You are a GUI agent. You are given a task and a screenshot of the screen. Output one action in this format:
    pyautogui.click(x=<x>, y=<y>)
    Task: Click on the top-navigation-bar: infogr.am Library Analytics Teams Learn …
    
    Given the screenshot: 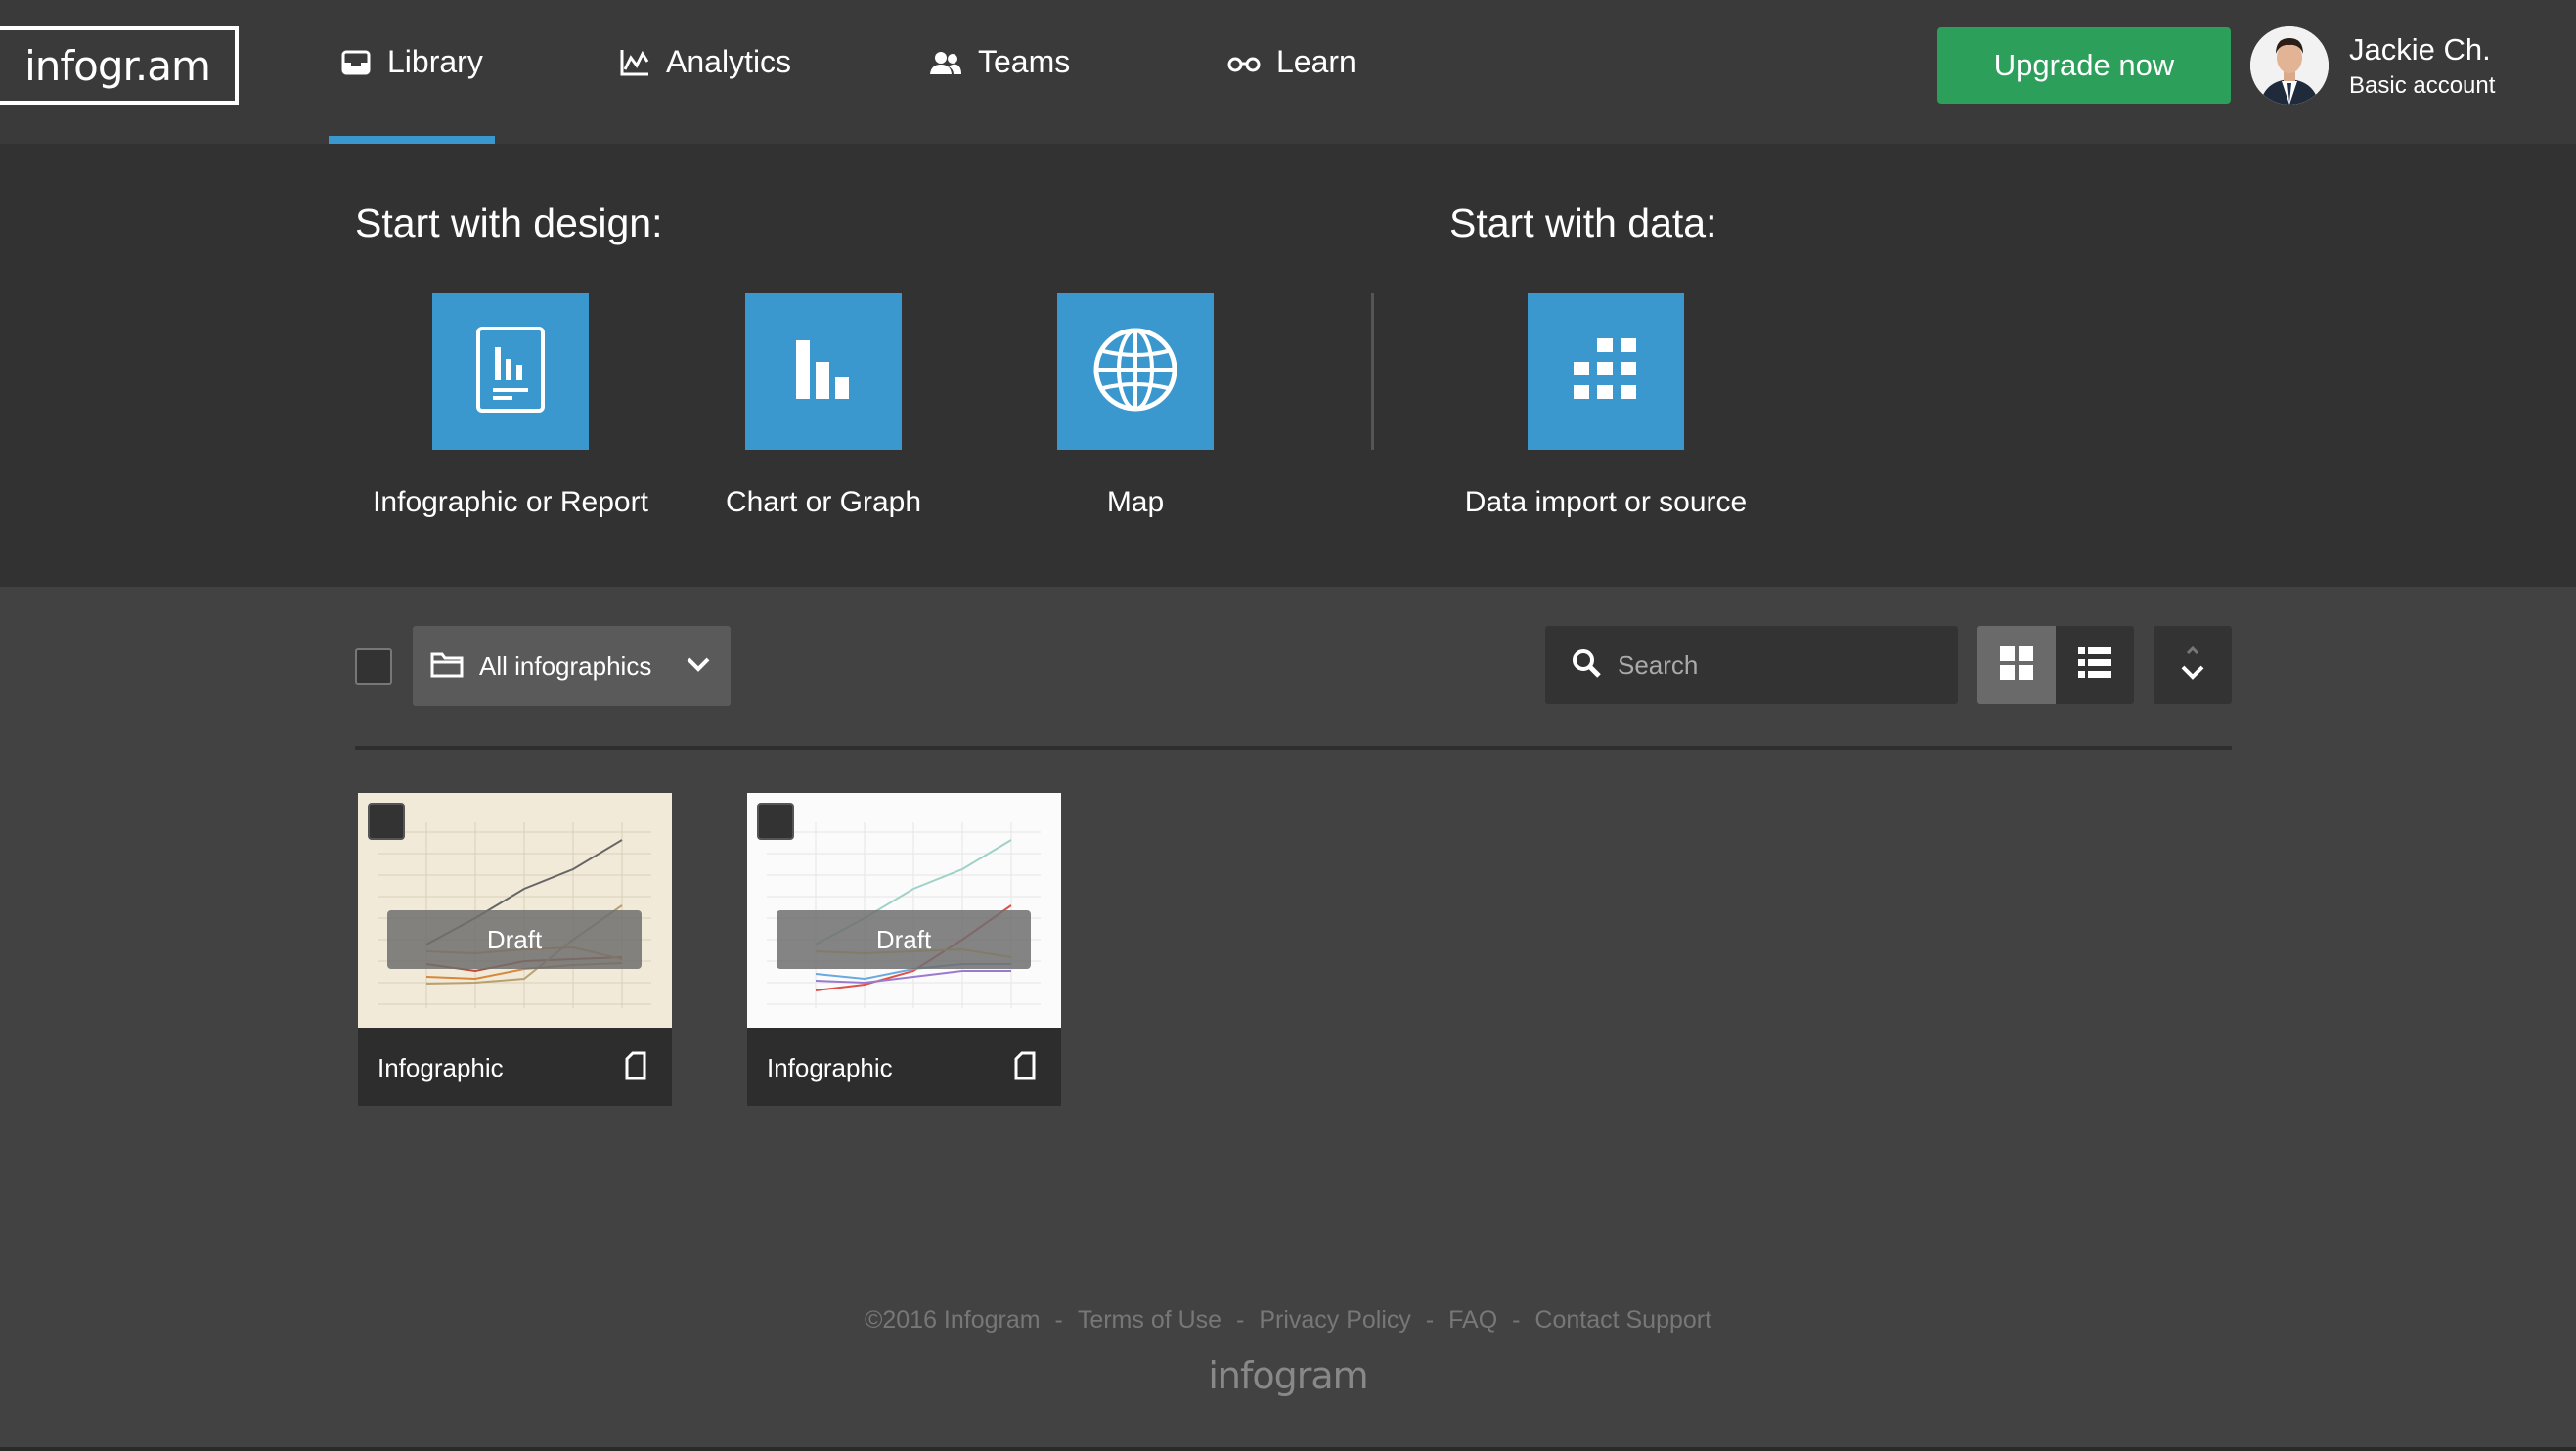 What is the action you would take?
    pyautogui.click(x=1288, y=72)
    